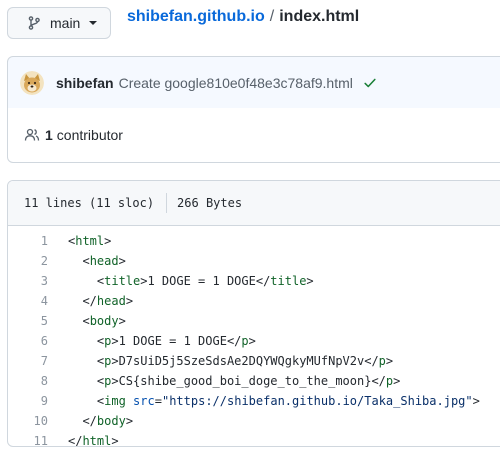 Image resolution: width=500 pixels, height=456 pixels. Describe the element at coordinates (115, 401) in the screenshot. I see `code-token: img` at that location.